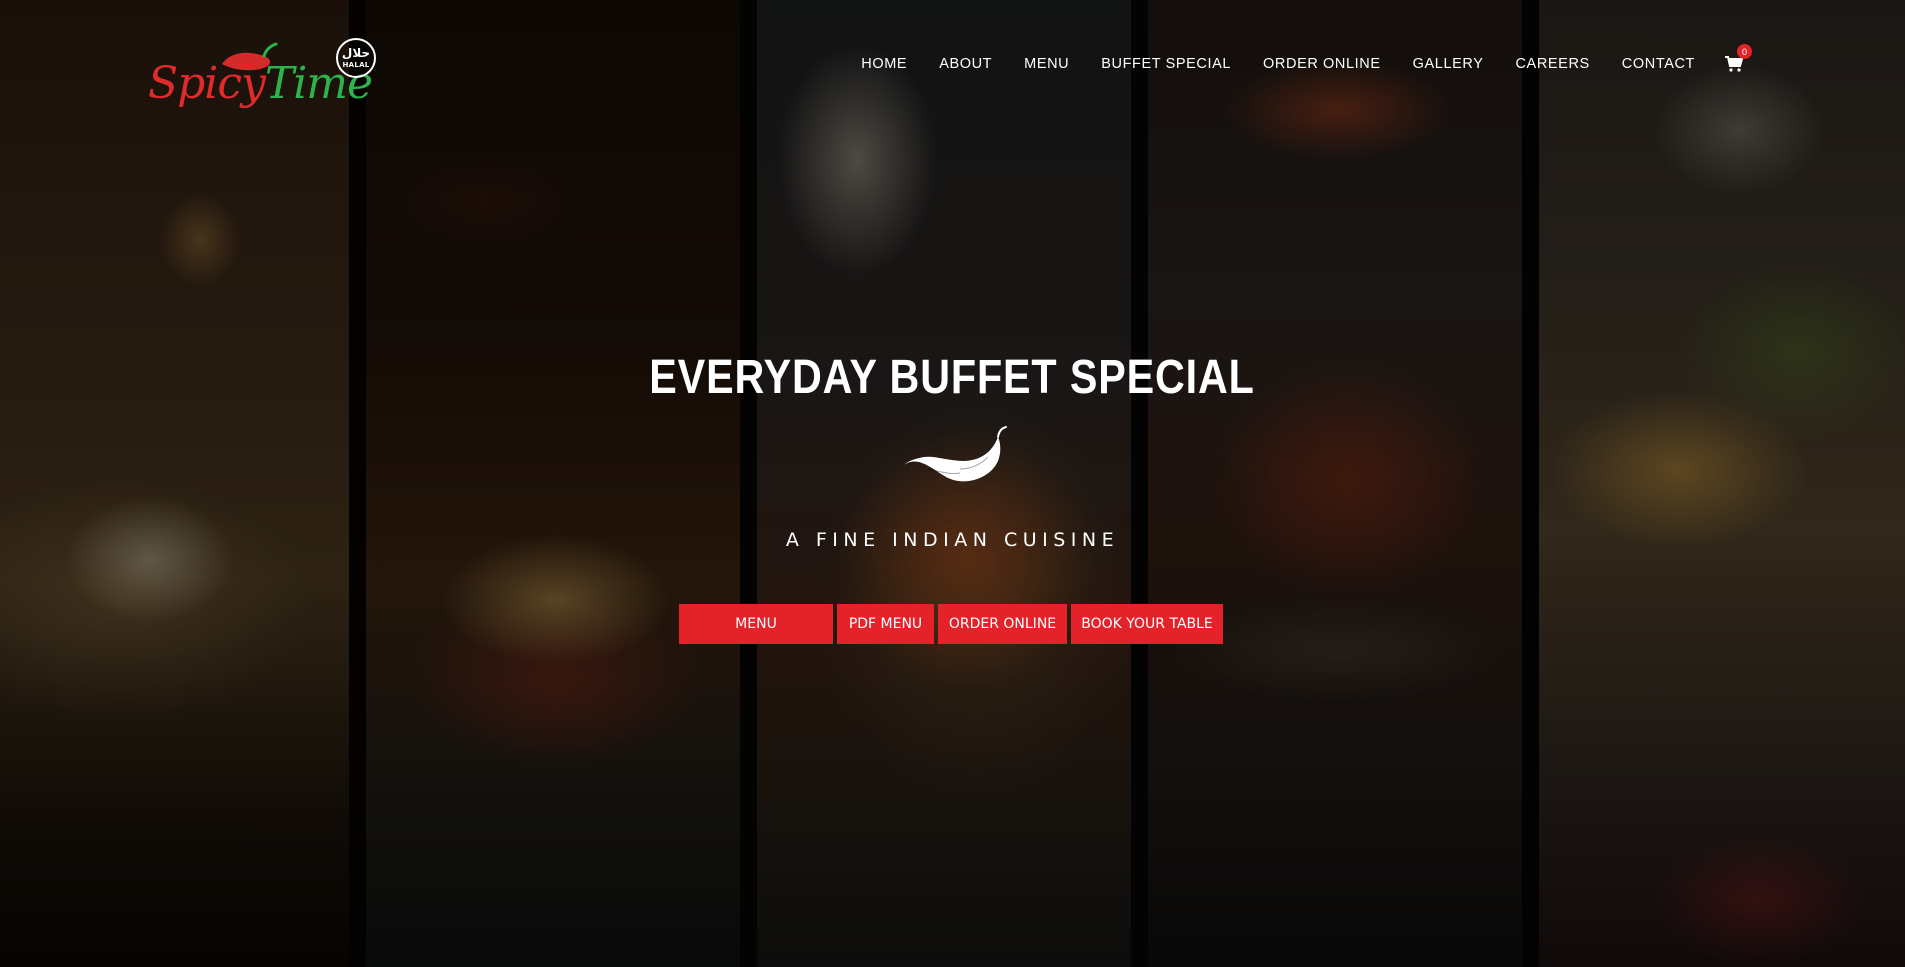 The image size is (1905, 967). What do you see at coordinates (1448, 64) in the screenshot?
I see `nav-gallery: GALLERY` at bounding box center [1448, 64].